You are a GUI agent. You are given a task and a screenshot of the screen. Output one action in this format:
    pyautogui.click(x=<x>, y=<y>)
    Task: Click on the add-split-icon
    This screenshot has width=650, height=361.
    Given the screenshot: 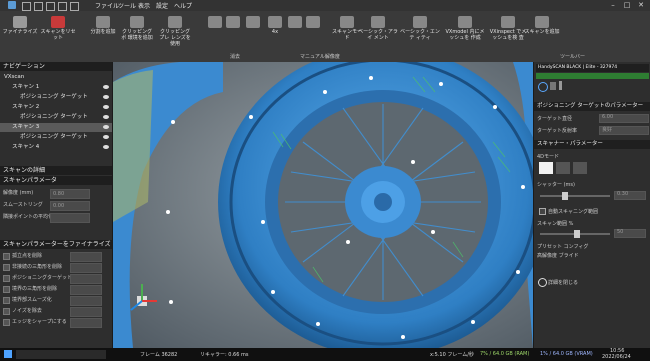 What is the action you would take?
    pyautogui.click(x=103, y=22)
    